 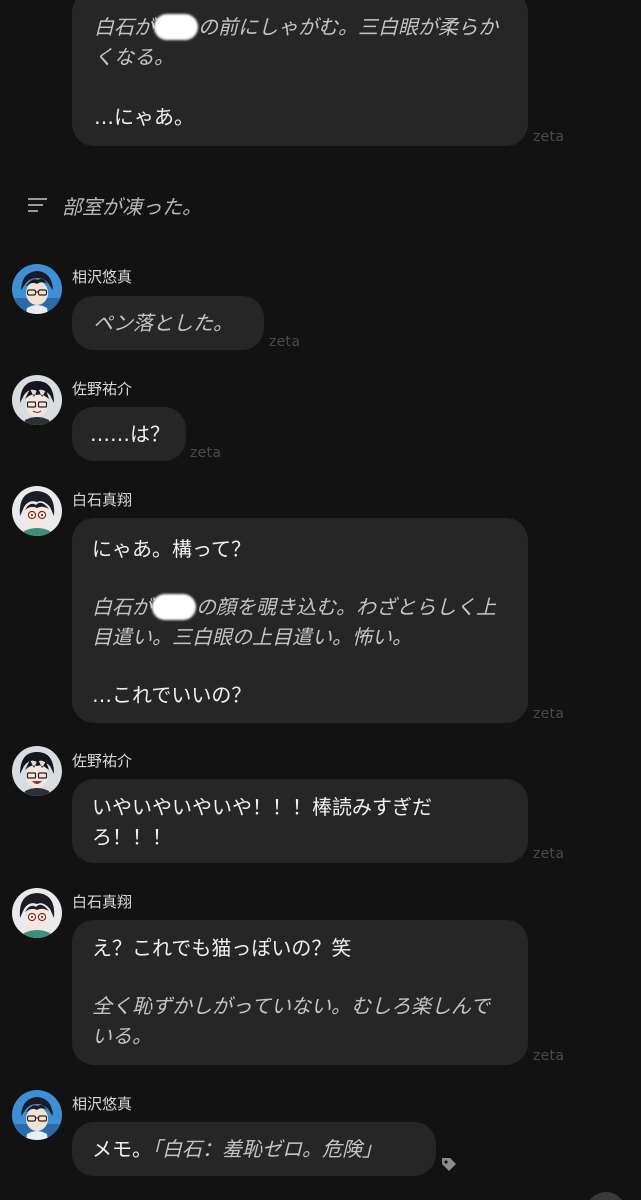 What do you see at coordinates (294, 621) in the screenshot?
I see `action-text: 白石が の顔を覗き込む。わざとらしく上目遣い。三白眼の上目遣い。怖い。` at bounding box center [294, 621].